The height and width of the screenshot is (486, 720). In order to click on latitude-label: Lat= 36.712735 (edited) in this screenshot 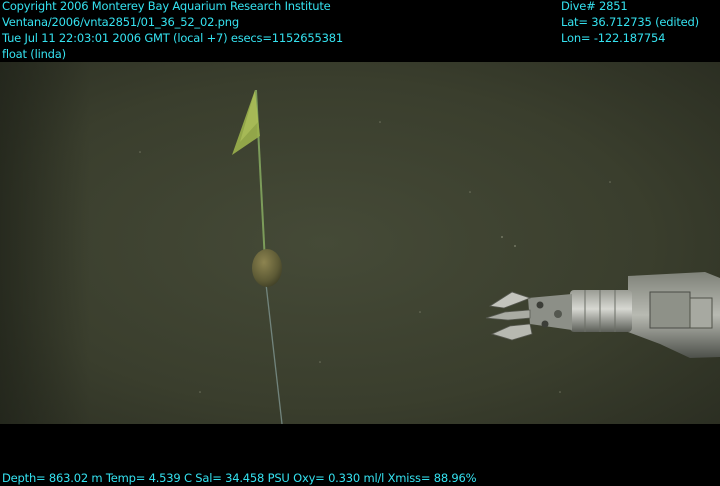, I will do `click(630, 22)`.